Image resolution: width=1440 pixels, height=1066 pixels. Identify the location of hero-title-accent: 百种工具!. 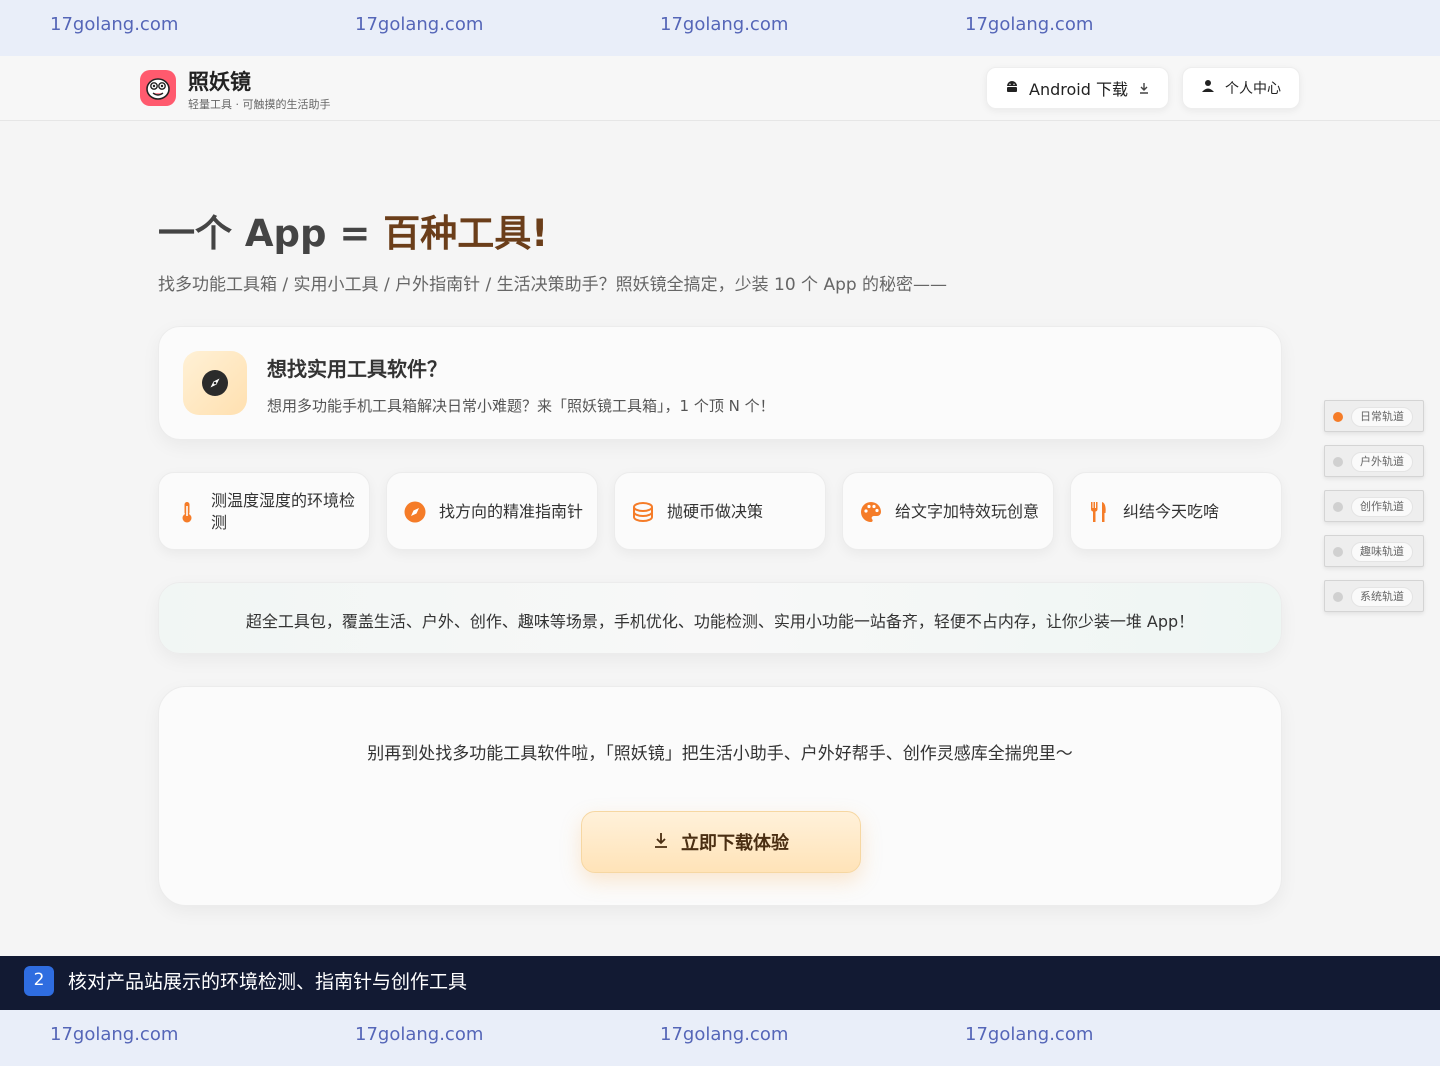
(466, 233).